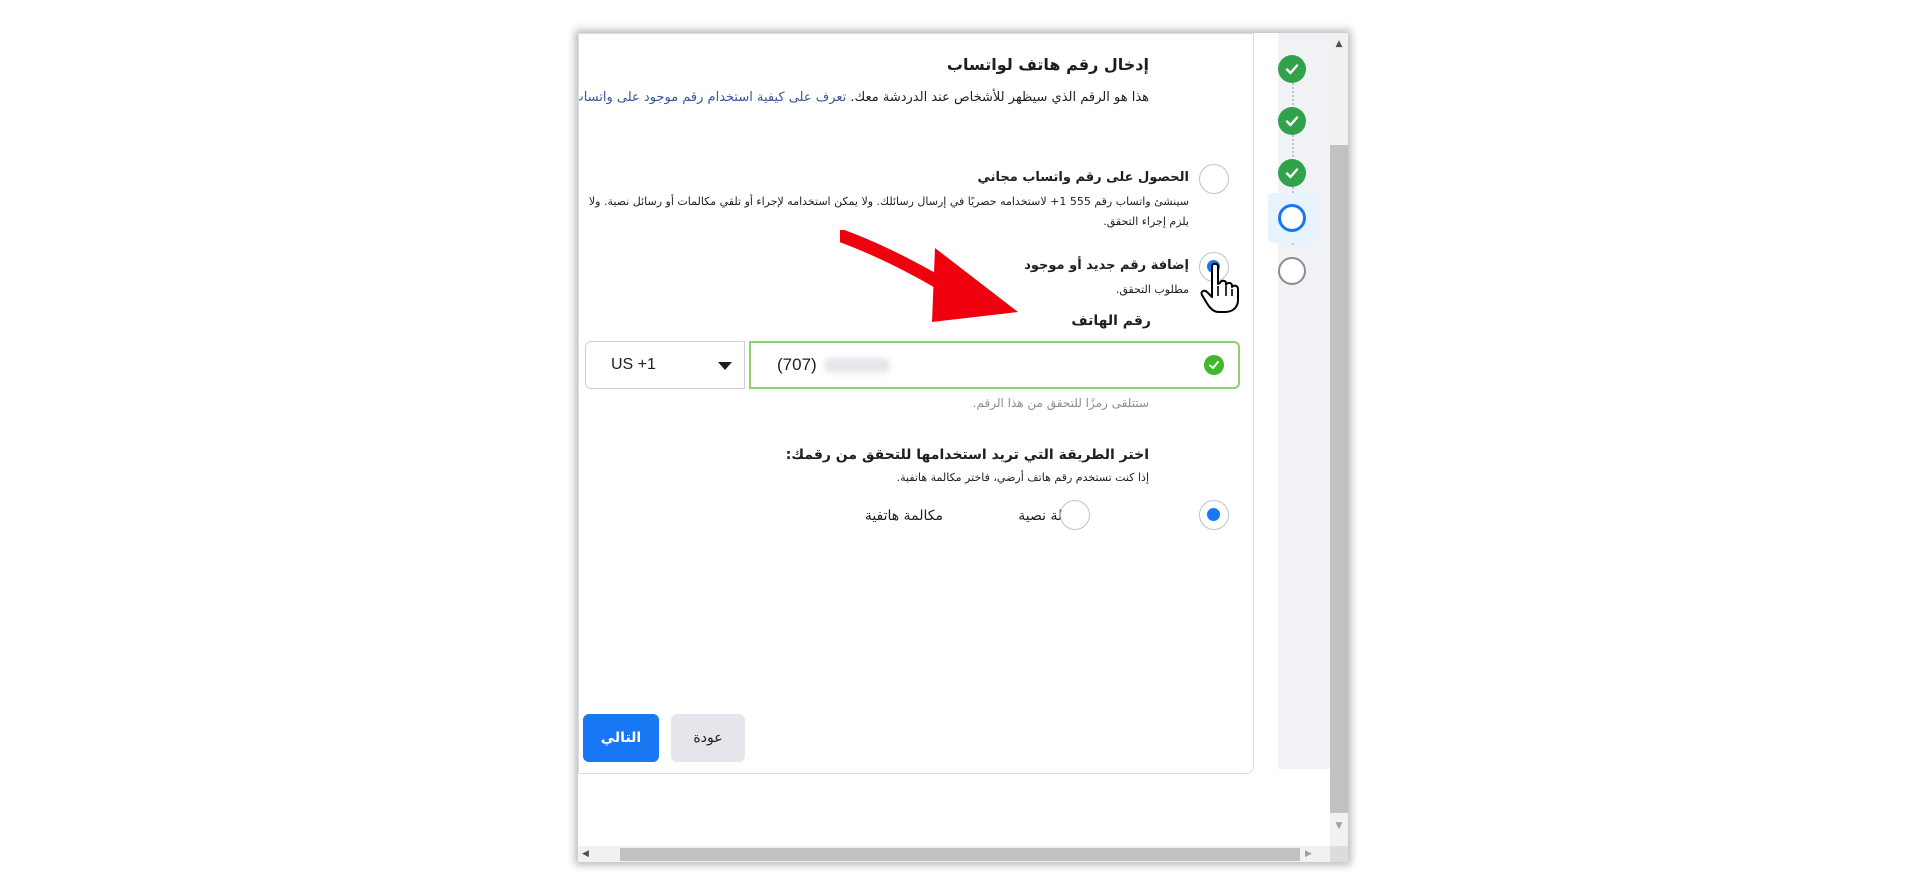 The height and width of the screenshot is (889, 1920). What do you see at coordinates (1339, 854) in the screenshot?
I see `scrollbar-corner` at bounding box center [1339, 854].